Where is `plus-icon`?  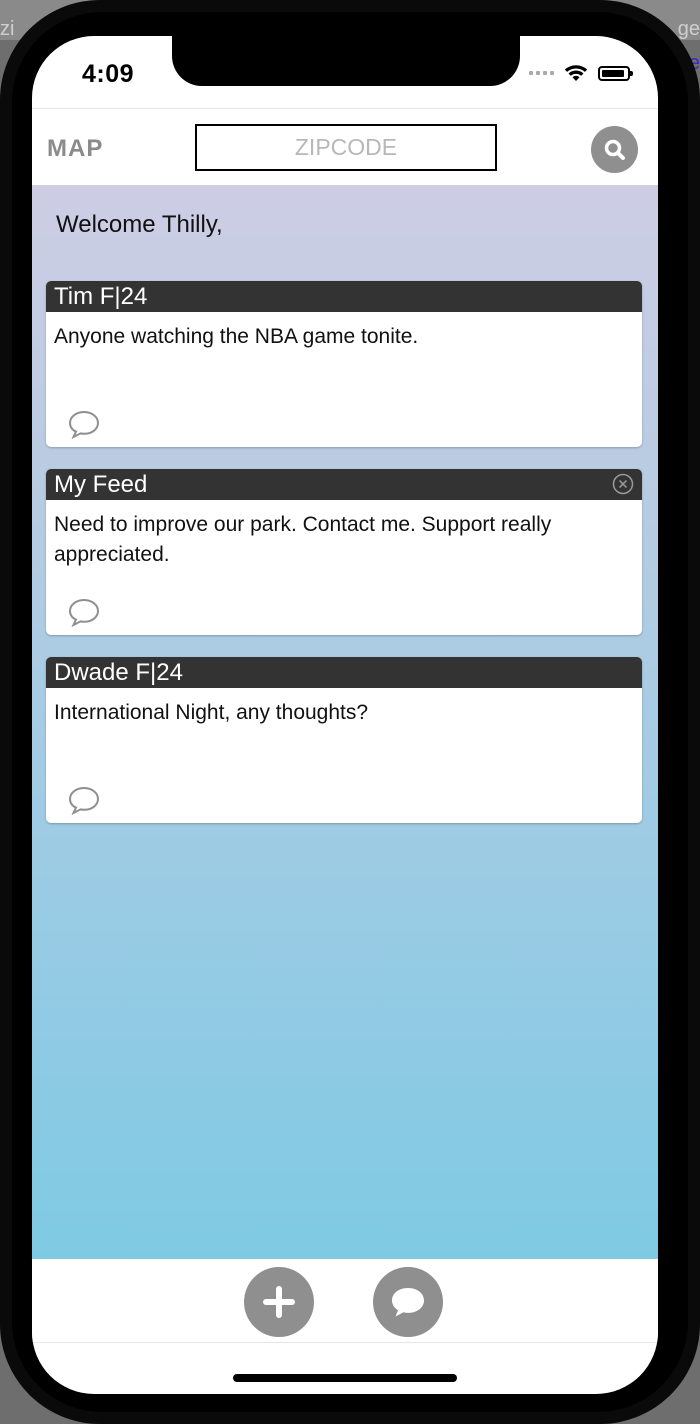
plus-icon is located at coordinates (279, 1302).